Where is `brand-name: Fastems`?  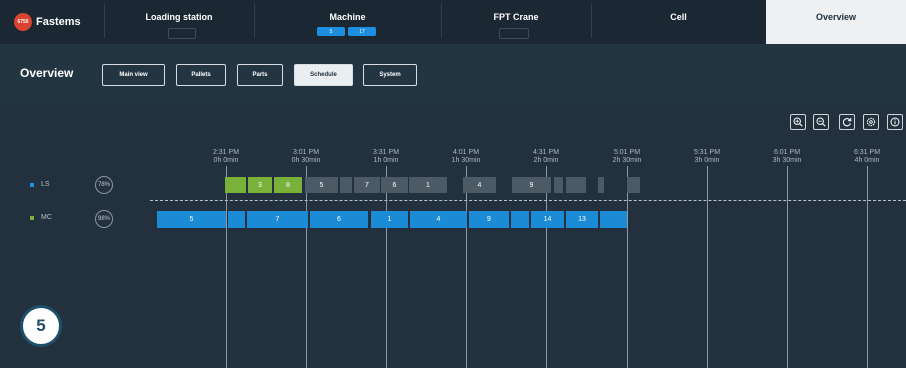 brand-name: Fastems is located at coordinates (58, 22).